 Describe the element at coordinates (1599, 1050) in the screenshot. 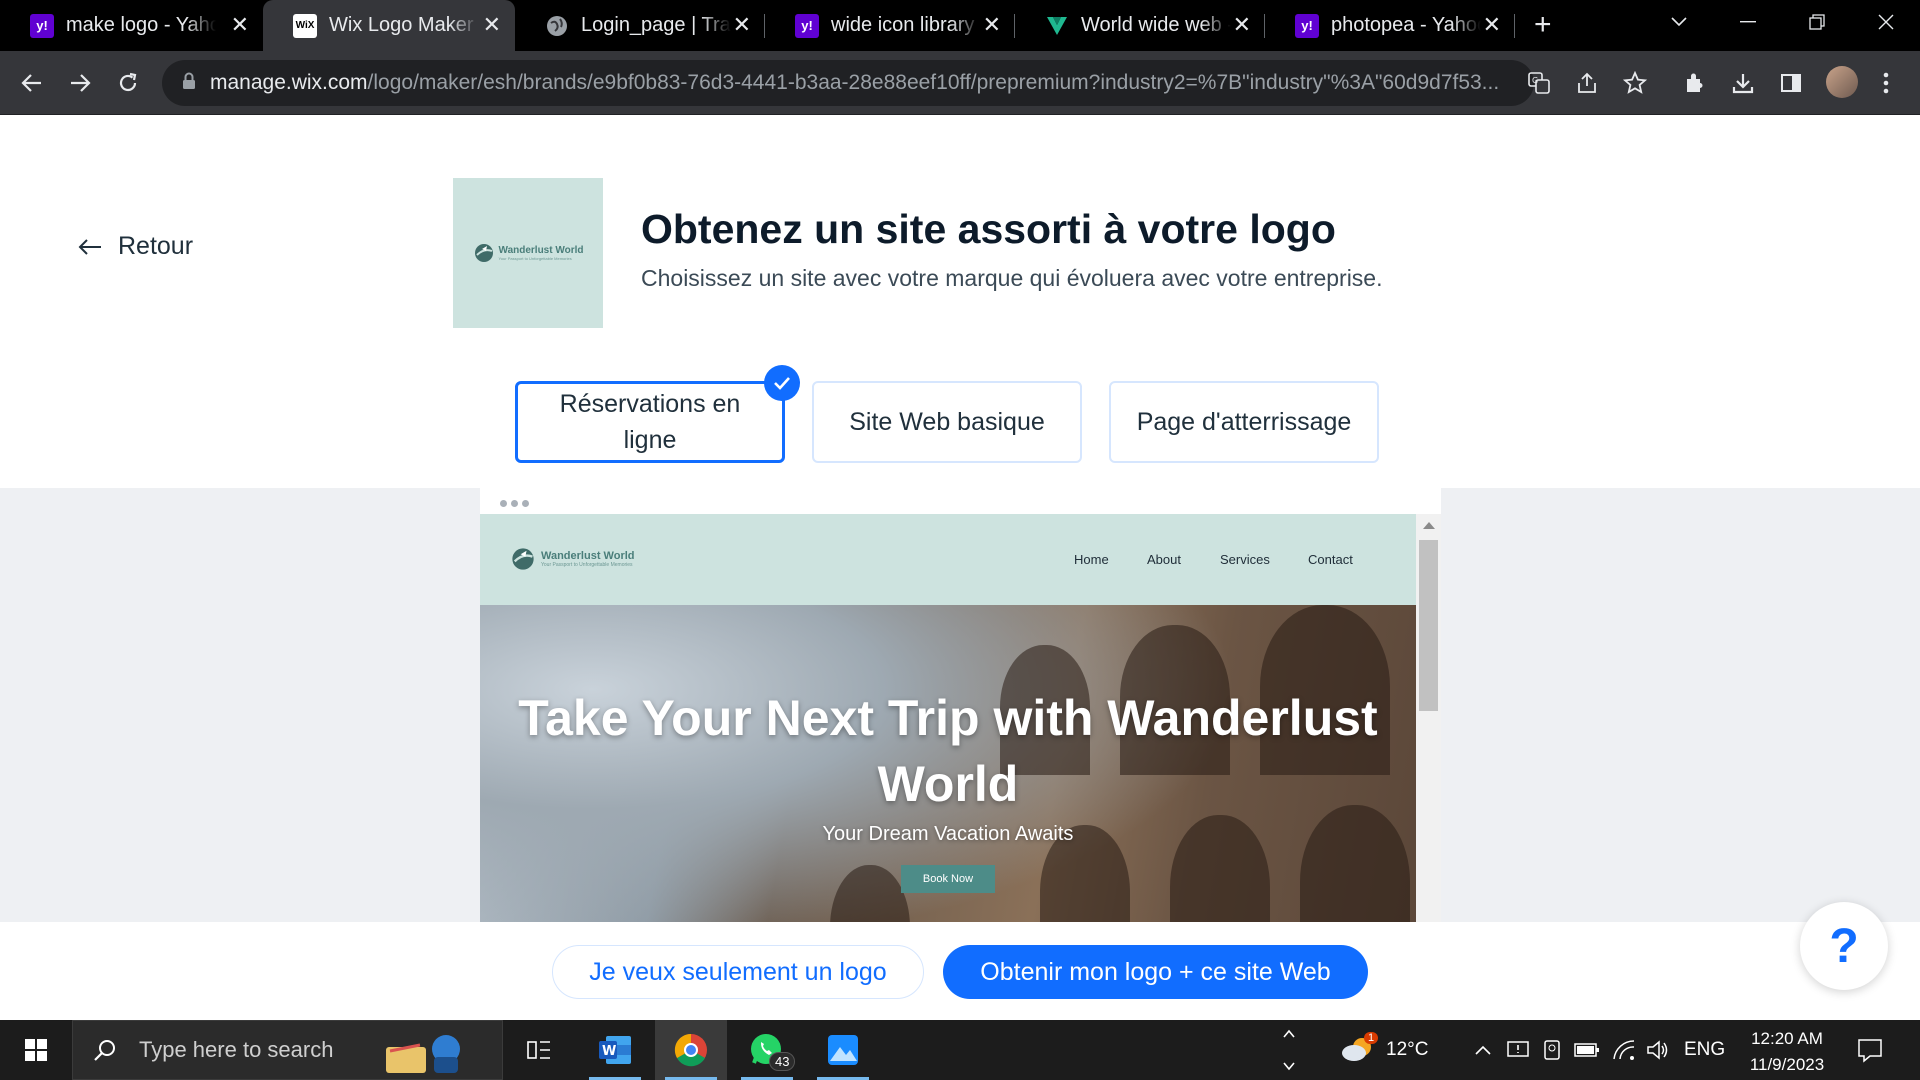

I see `tray-icons: ENG` at that location.